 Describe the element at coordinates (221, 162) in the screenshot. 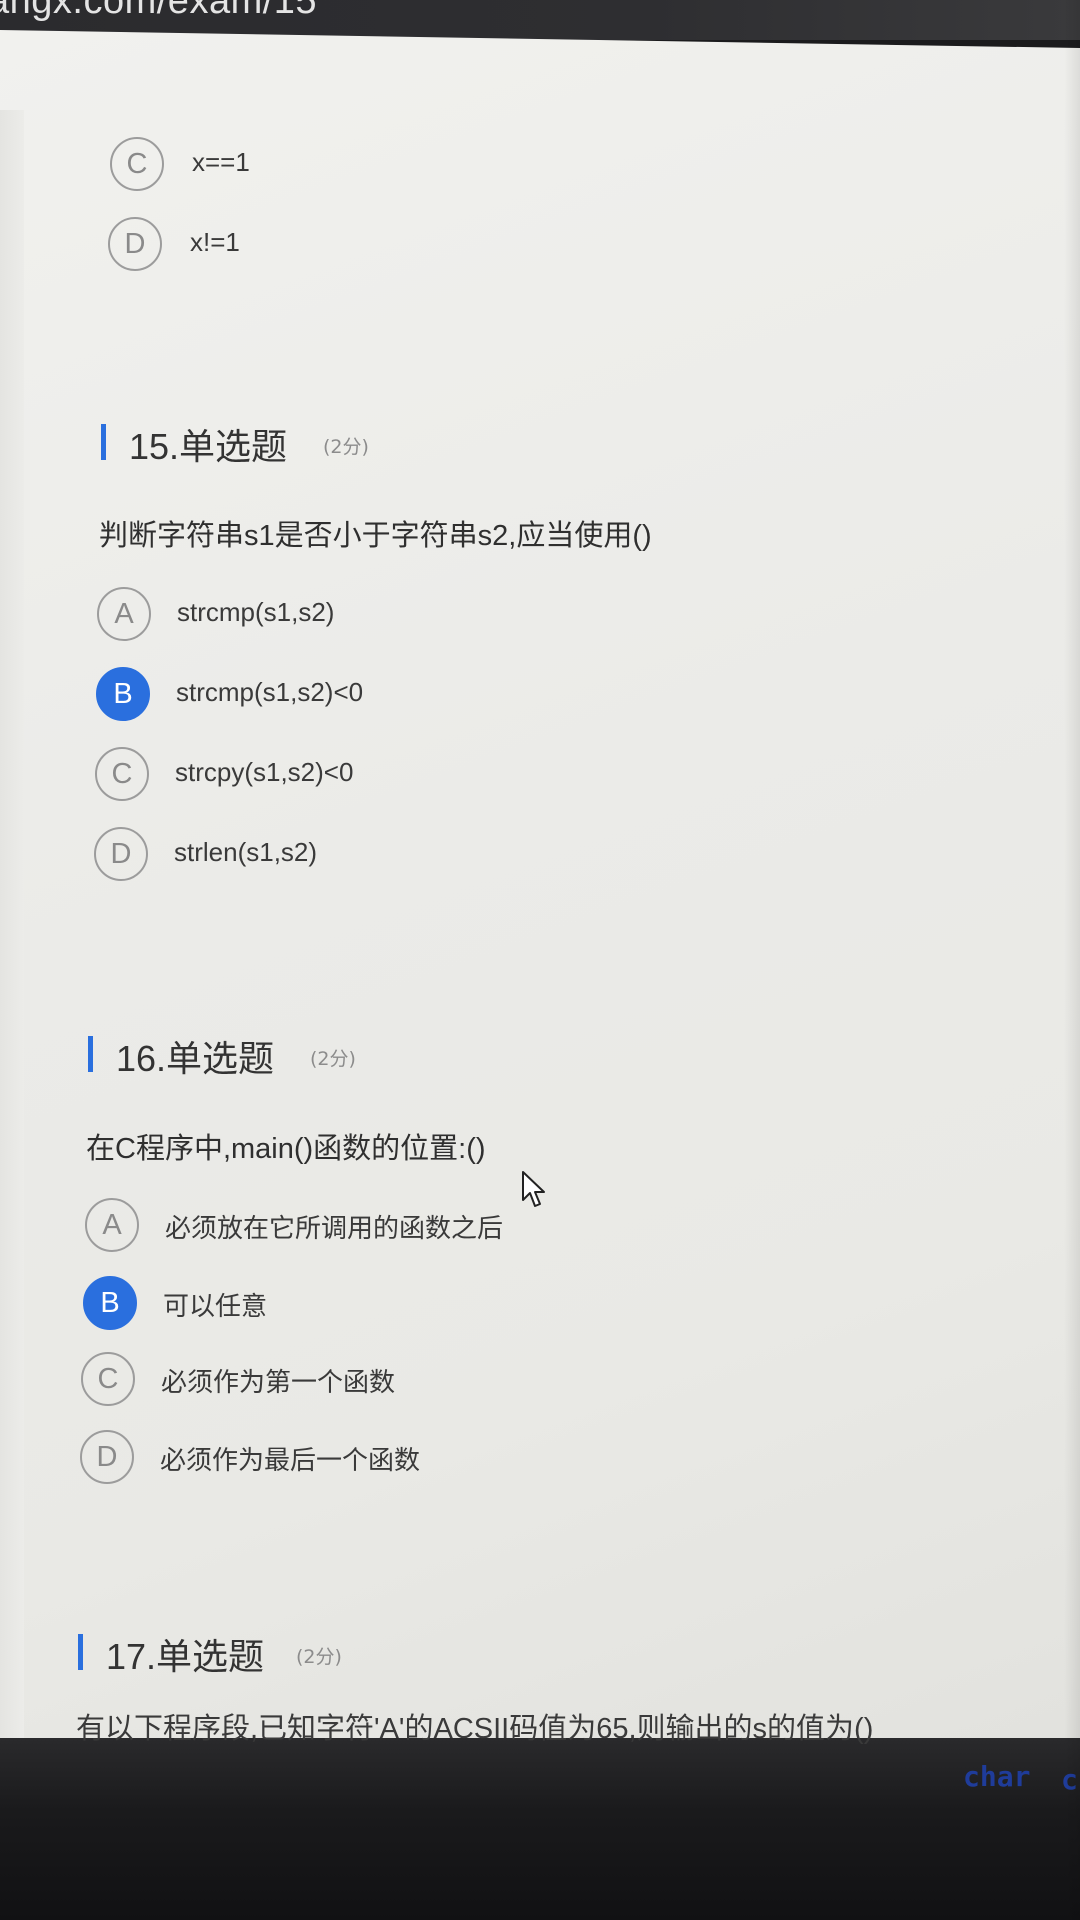

I see `option-text: x==1` at that location.